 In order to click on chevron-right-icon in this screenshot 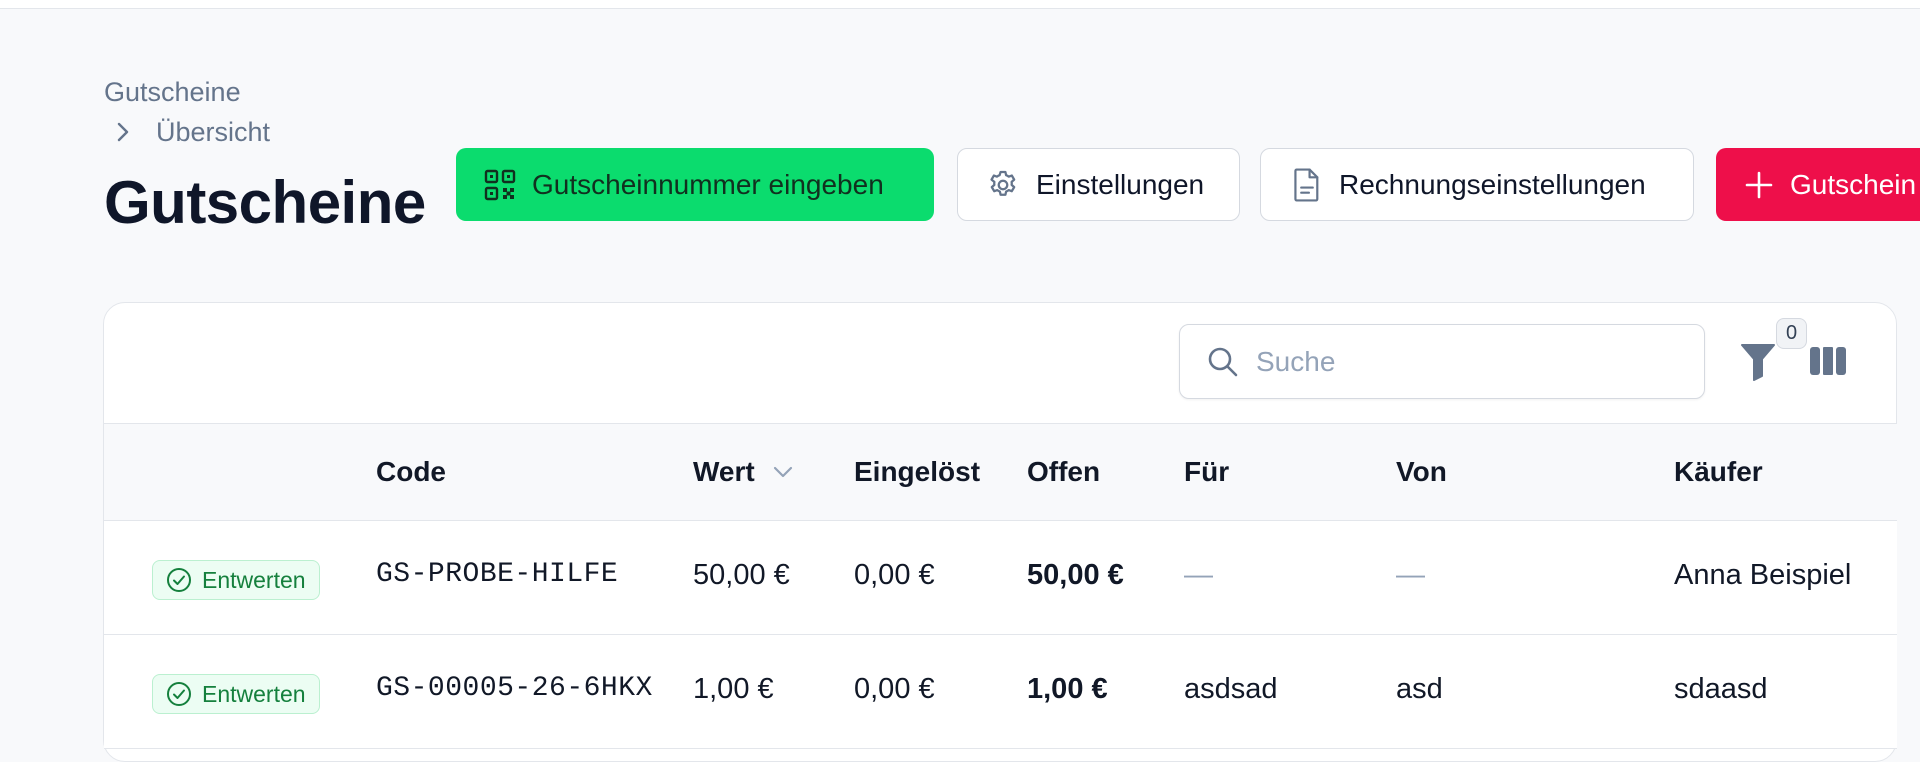, I will do `click(123, 132)`.